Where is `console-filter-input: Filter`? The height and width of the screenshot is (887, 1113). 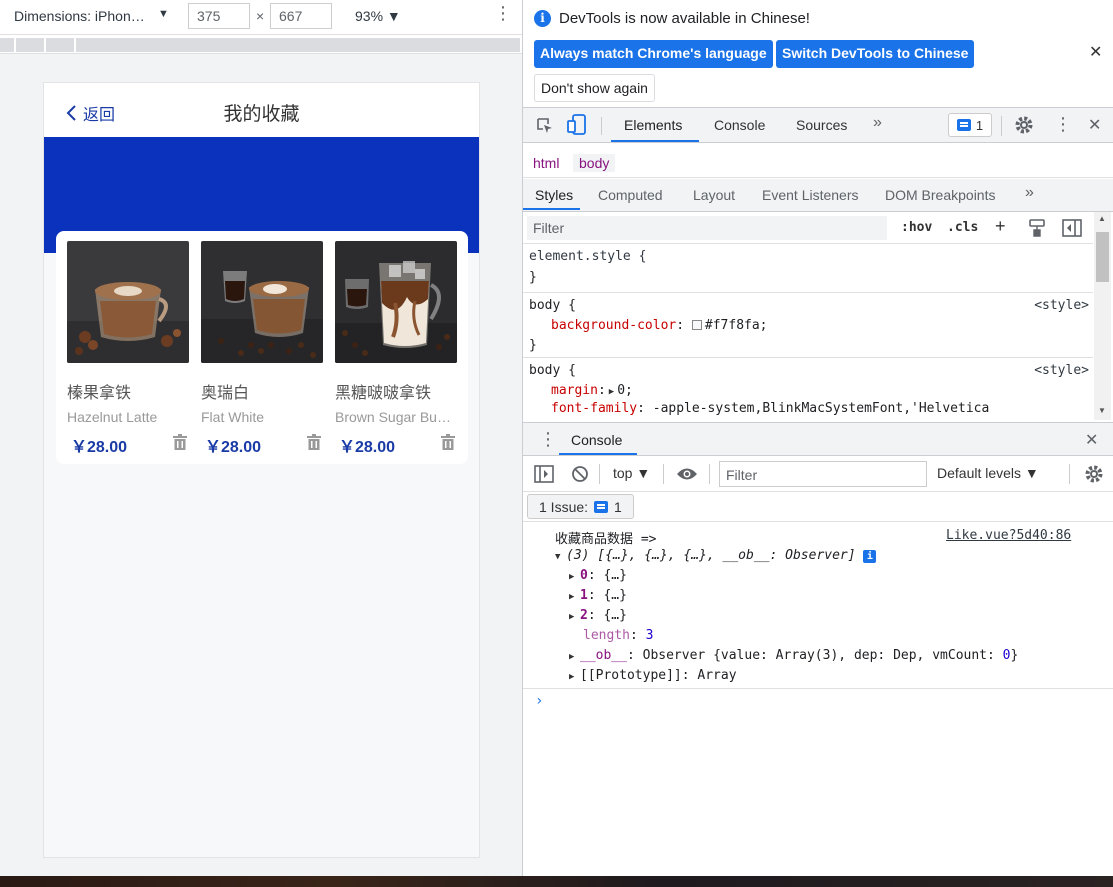
console-filter-input: Filter is located at coordinates (823, 474).